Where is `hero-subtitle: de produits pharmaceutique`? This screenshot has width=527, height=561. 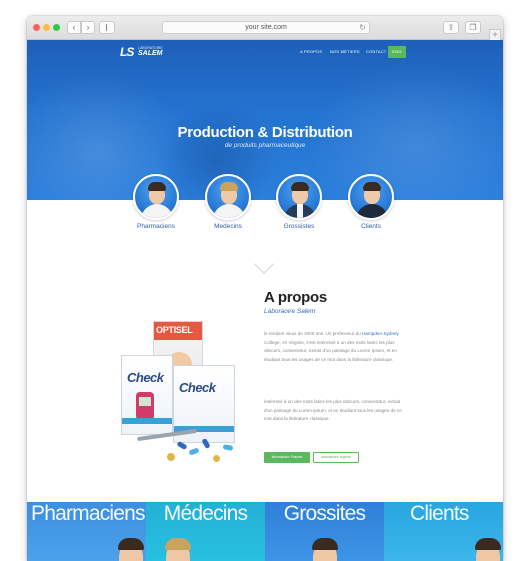 hero-subtitle: de produits pharmaceutique is located at coordinates (265, 145).